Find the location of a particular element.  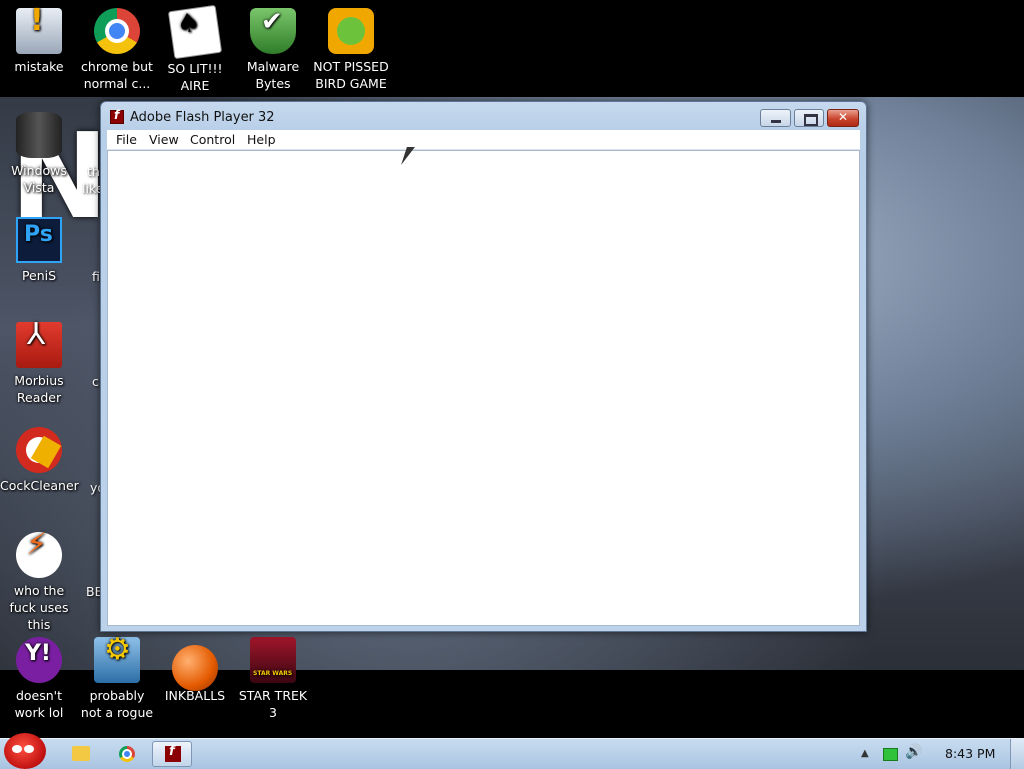

desktop-icon-label: STAR TREK 3 is located at coordinates (273, 704).